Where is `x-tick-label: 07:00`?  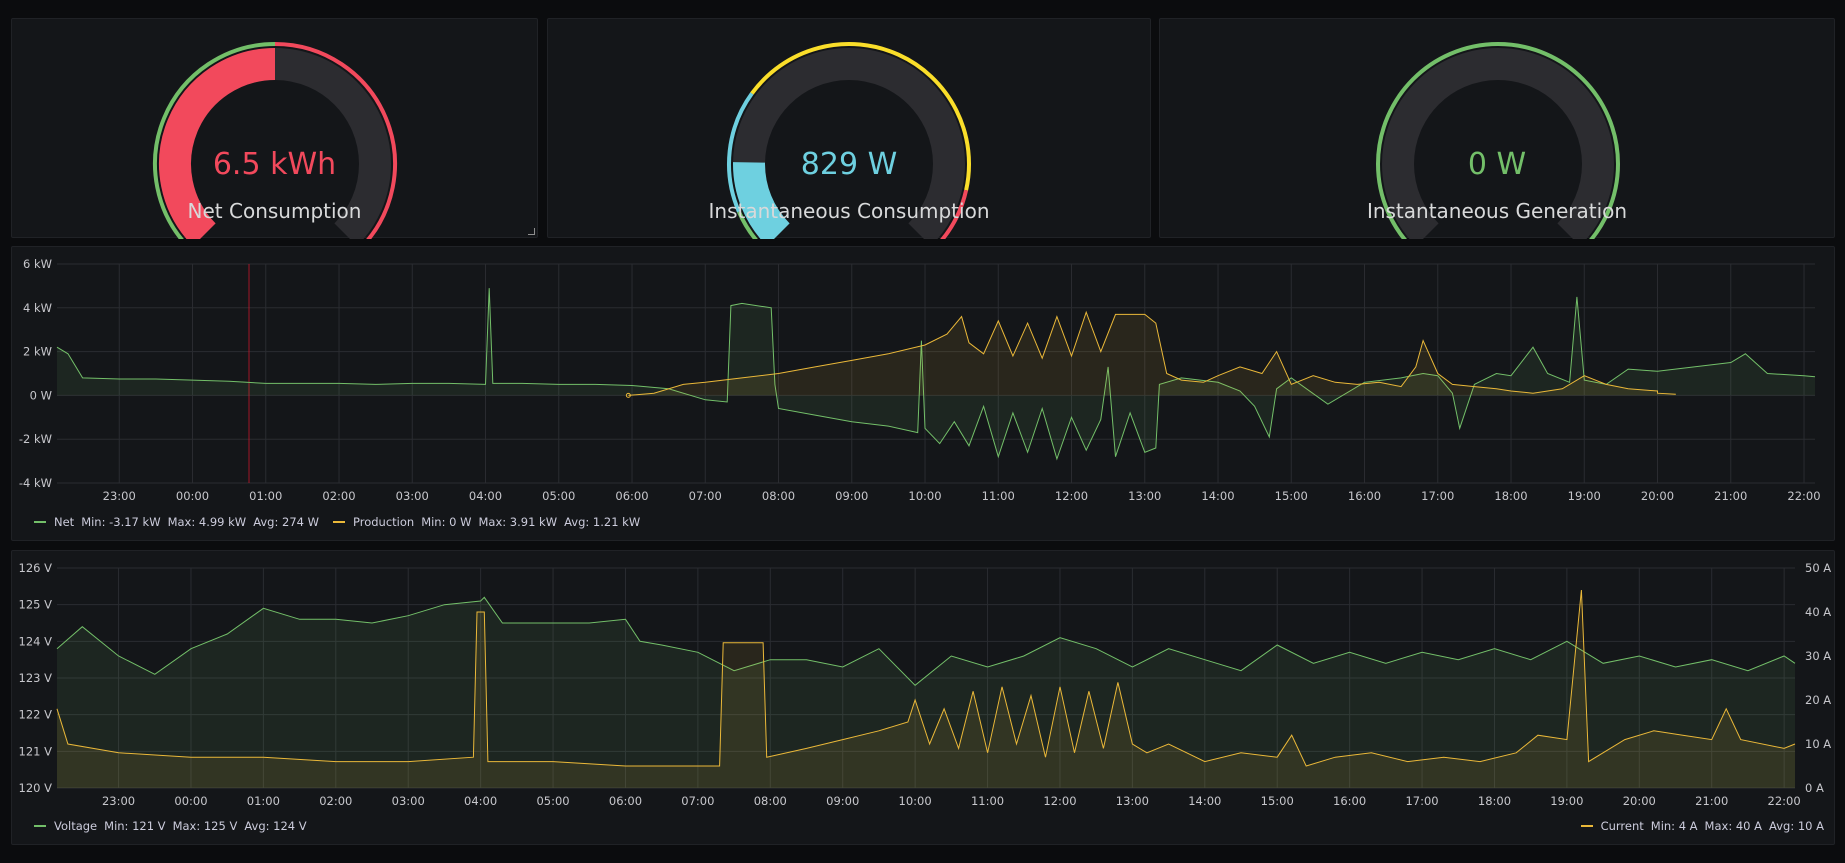 x-tick-label: 07:00 is located at coordinates (697, 801).